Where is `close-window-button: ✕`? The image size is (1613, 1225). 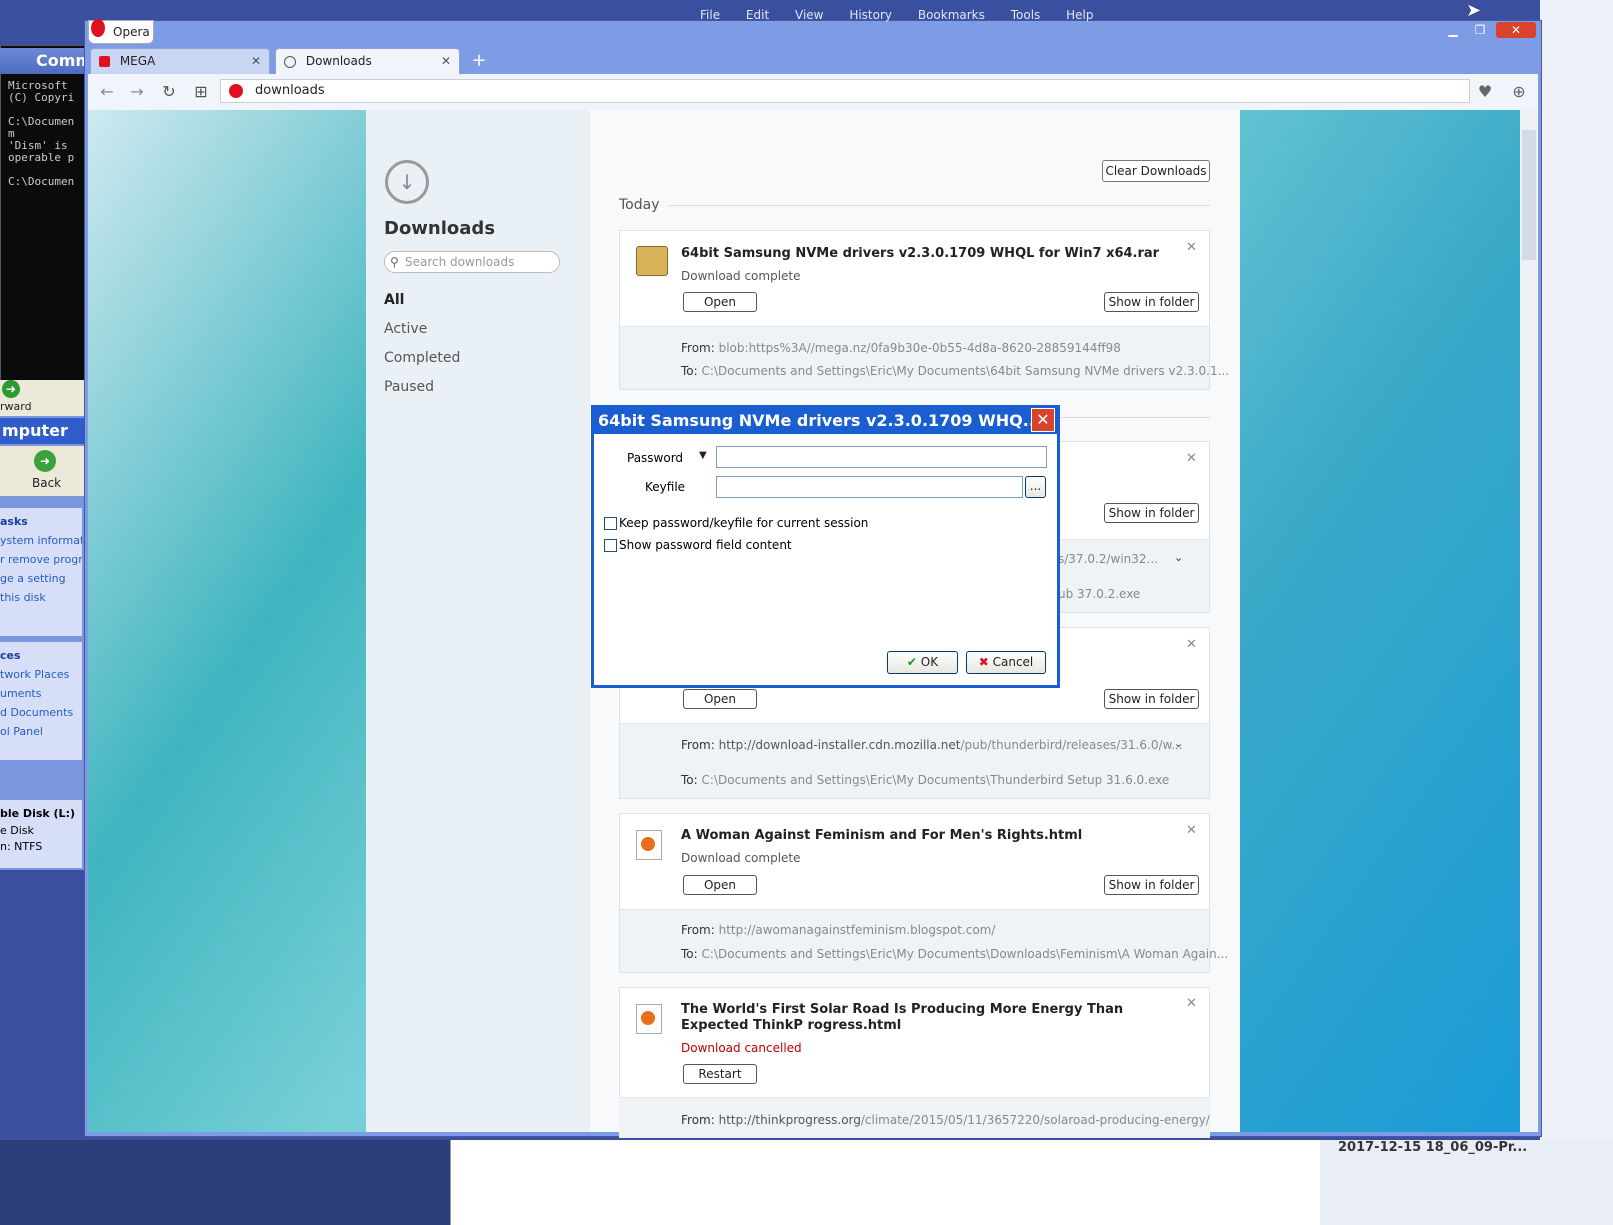
close-window-button: ✕ is located at coordinates (1516, 30).